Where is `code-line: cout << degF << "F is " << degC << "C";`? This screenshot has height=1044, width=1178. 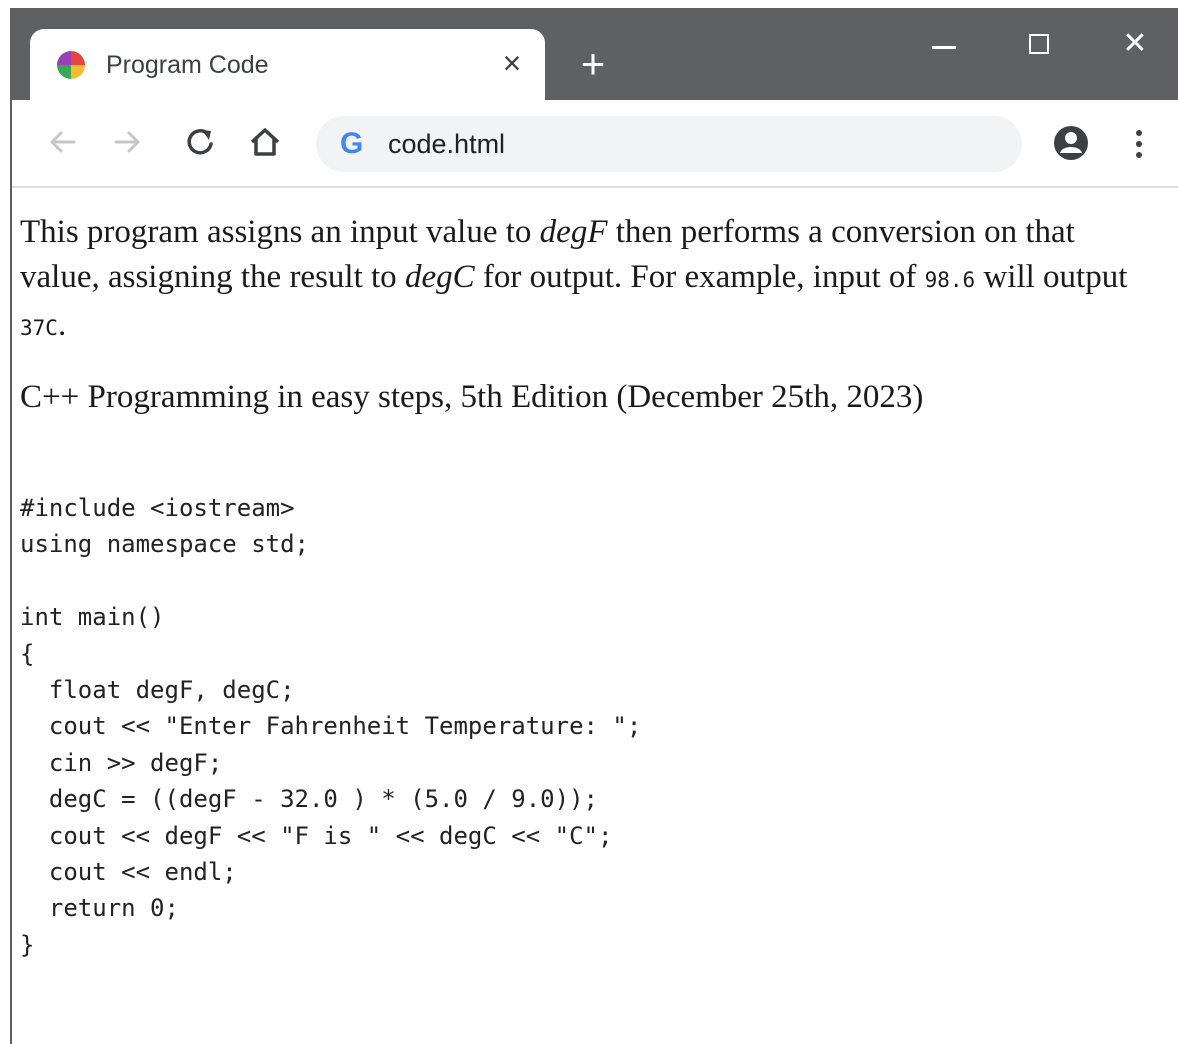
code-line: cout << degF << "F is " << degC << "C"; is located at coordinates (316, 835).